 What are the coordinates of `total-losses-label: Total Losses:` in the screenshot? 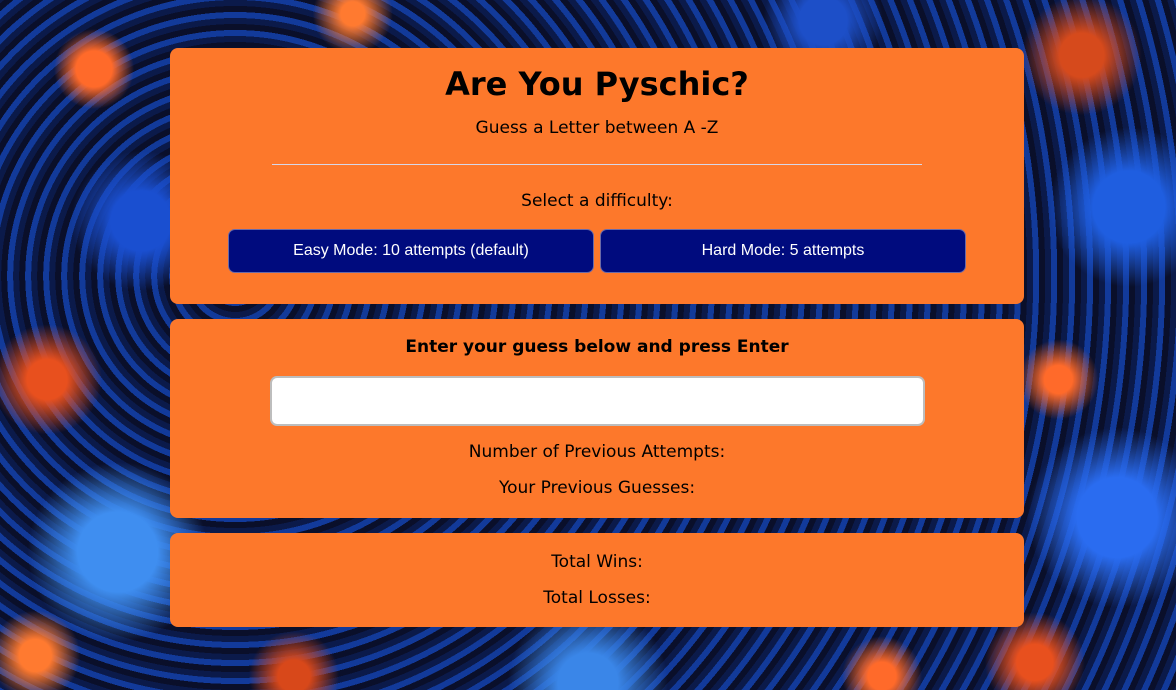 It's located at (597, 598).